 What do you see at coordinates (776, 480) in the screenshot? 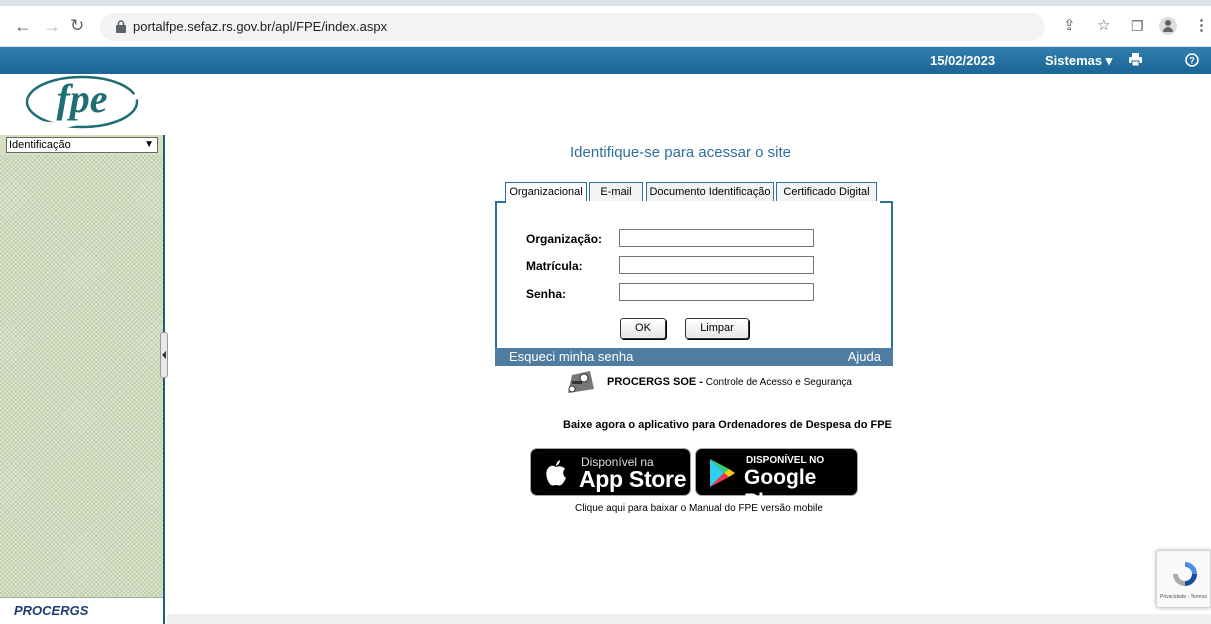
I see `google-play-badge: DISPONÍVEL NO Google Play` at bounding box center [776, 480].